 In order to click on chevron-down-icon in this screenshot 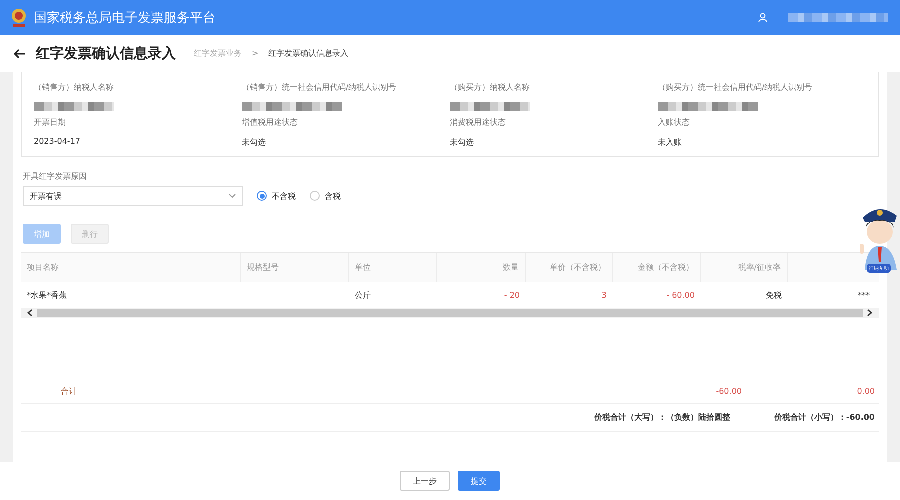, I will do `click(232, 196)`.